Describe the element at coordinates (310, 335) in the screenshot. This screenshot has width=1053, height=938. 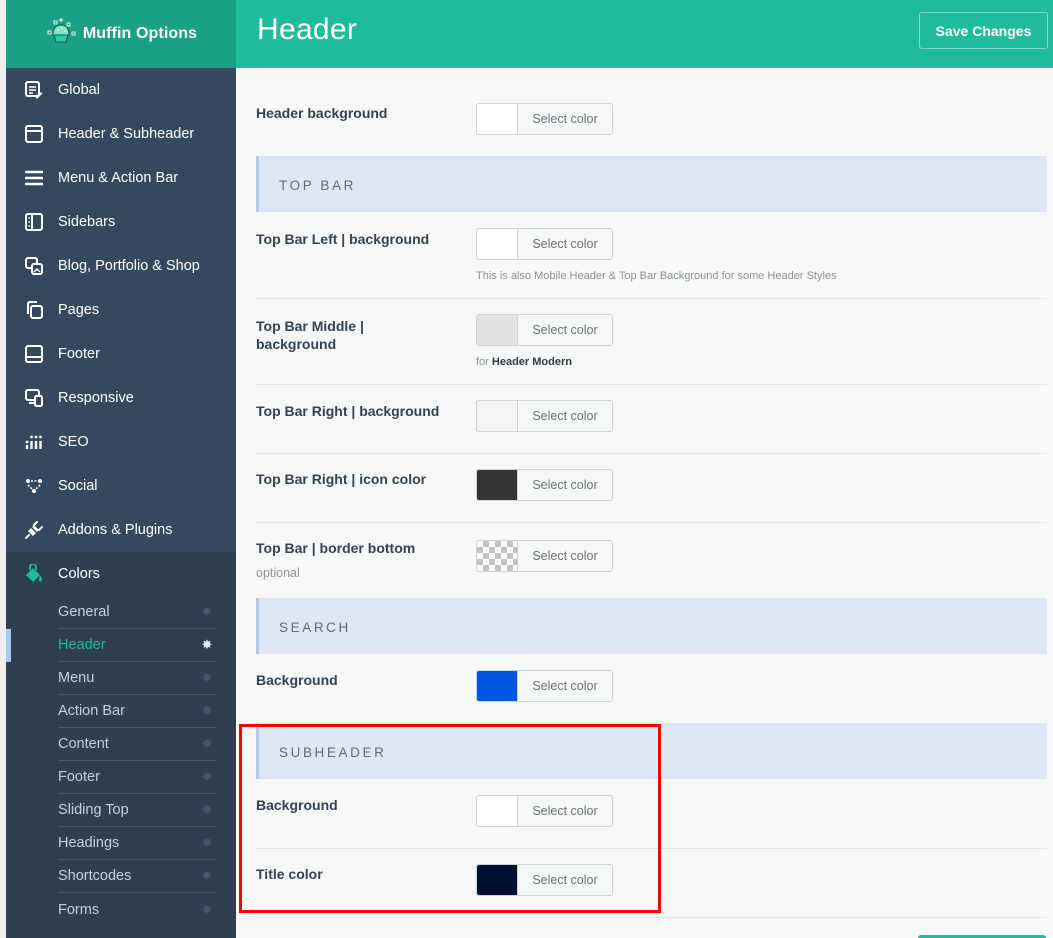
I see `option-label: Top Bar Middle | background` at that location.